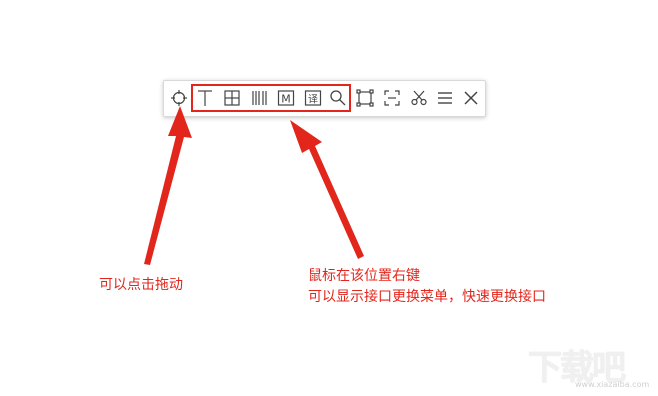  Describe the element at coordinates (168, 185) in the screenshot. I see `drag-arrow` at that location.